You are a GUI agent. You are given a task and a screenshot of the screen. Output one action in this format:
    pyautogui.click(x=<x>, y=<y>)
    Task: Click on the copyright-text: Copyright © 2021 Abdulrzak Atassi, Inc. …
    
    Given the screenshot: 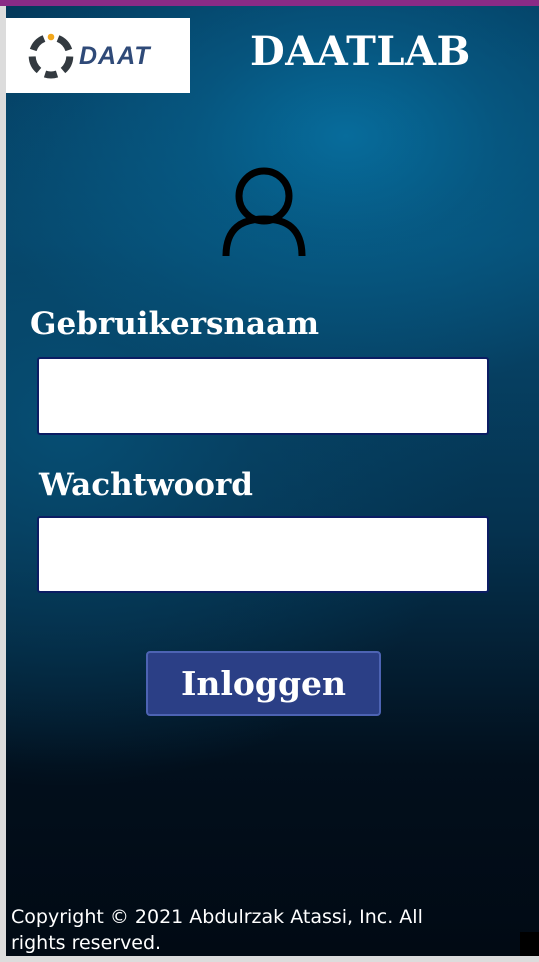 What is the action you would take?
    pyautogui.click(x=217, y=930)
    